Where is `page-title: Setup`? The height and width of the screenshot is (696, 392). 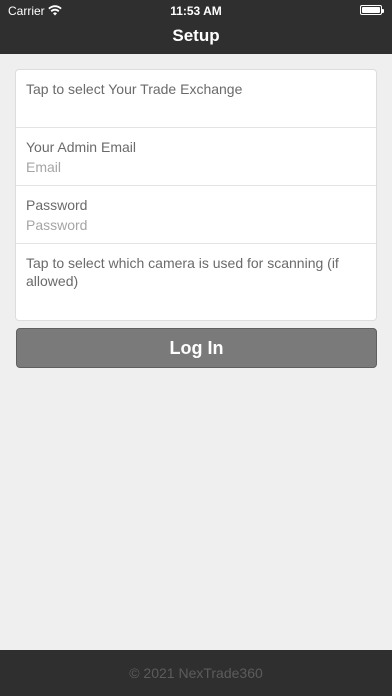
page-title: Setup is located at coordinates (196, 35).